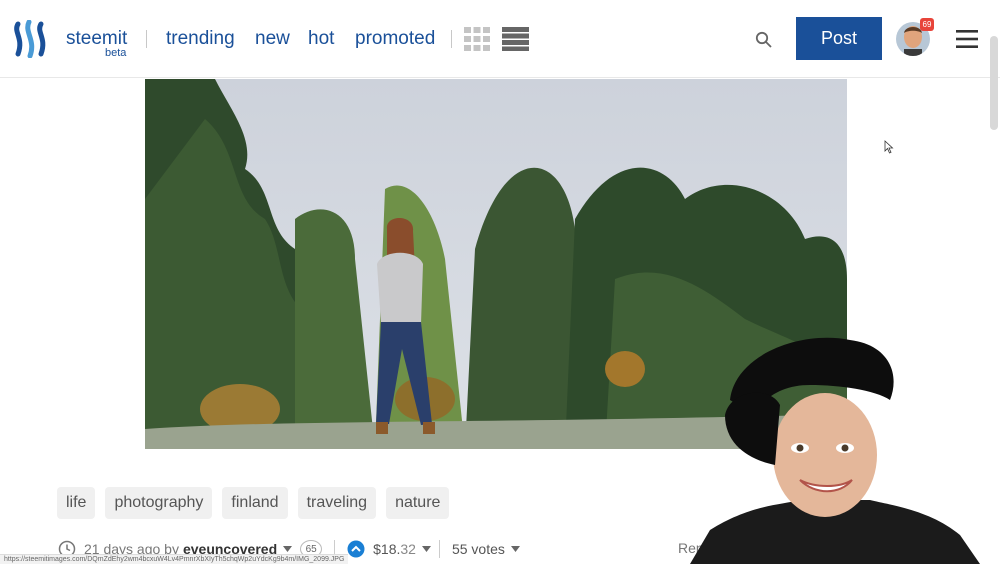  I want to click on hamburger-menu-icon, so click(967, 39).